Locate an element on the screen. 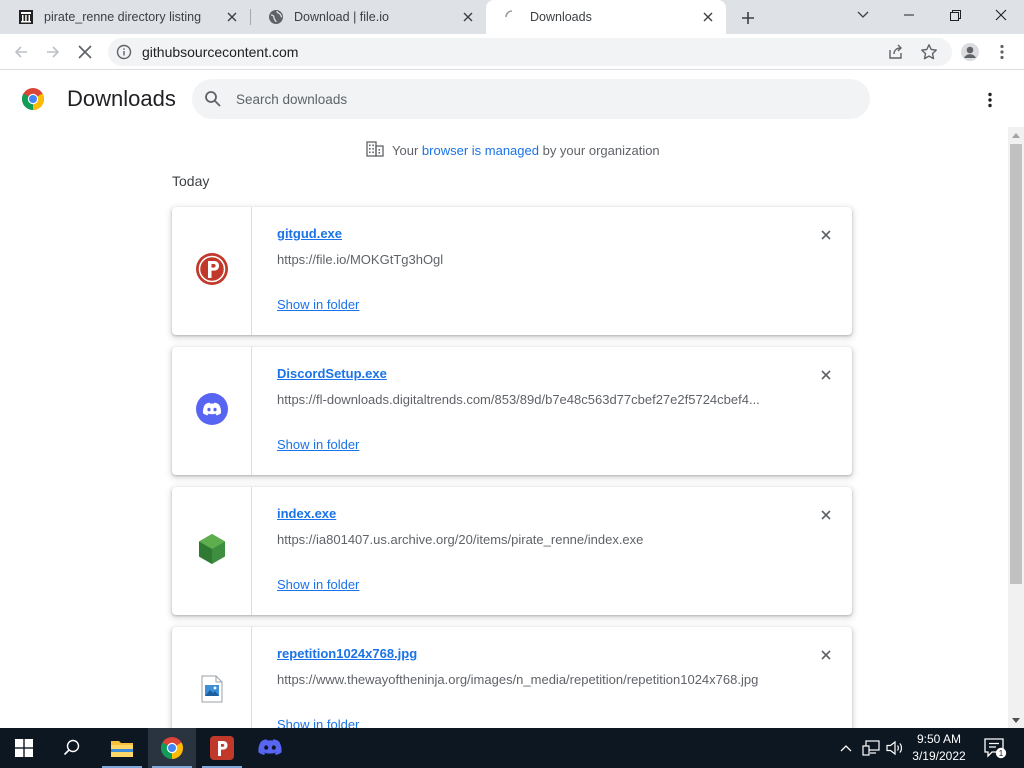 The width and height of the screenshot is (1024, 768). network-tray-button is located at coordinates (871, 748).